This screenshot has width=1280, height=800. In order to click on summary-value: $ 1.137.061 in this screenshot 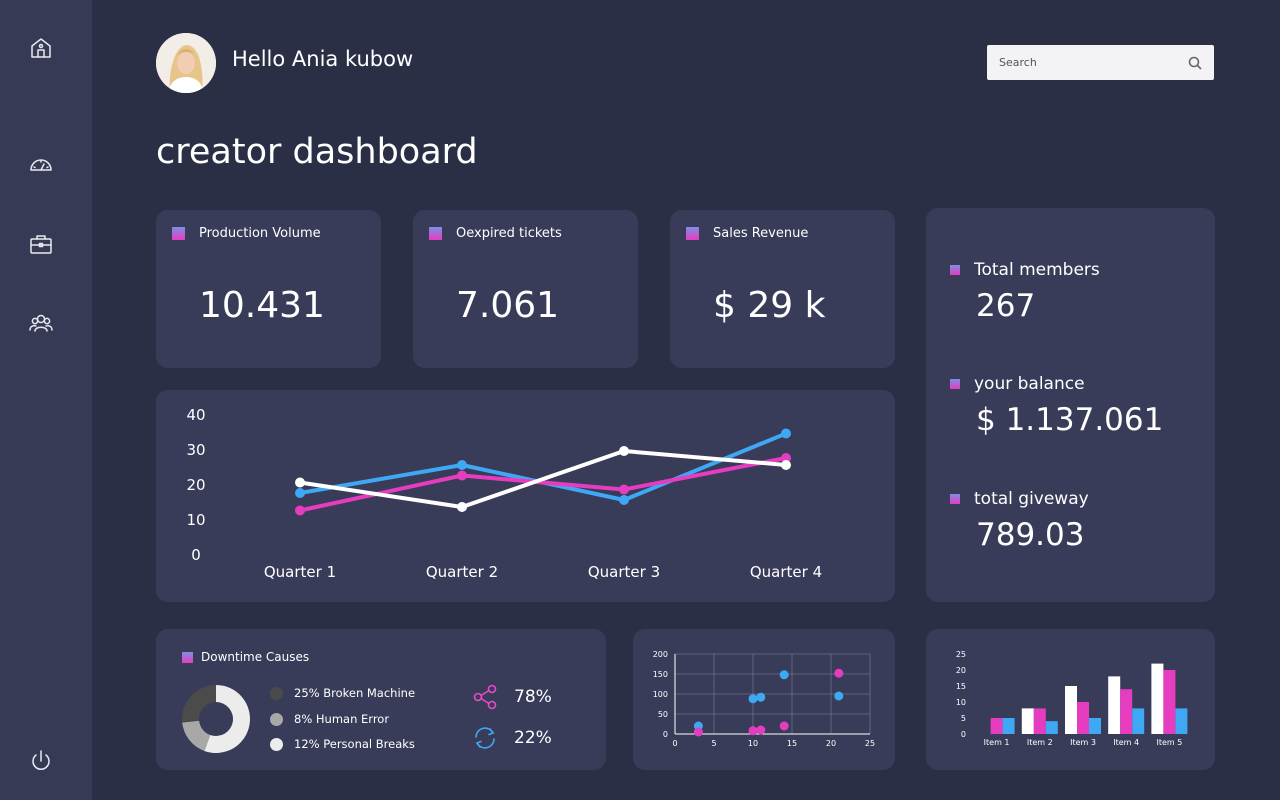, I will do `click(1070, 420)`.